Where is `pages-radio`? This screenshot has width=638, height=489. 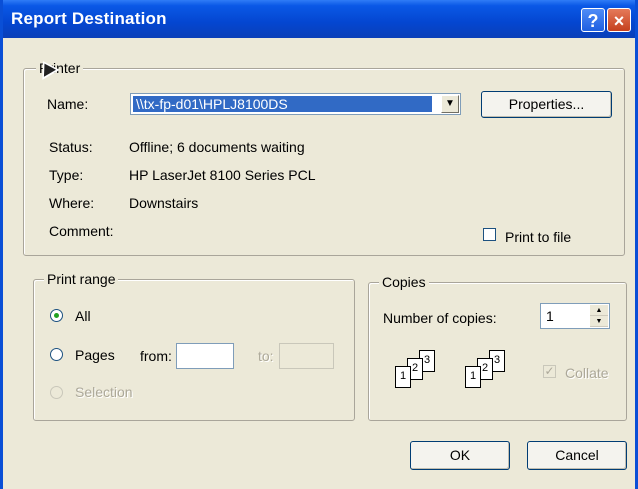 pages-radio is located at coordinates (56, 354).